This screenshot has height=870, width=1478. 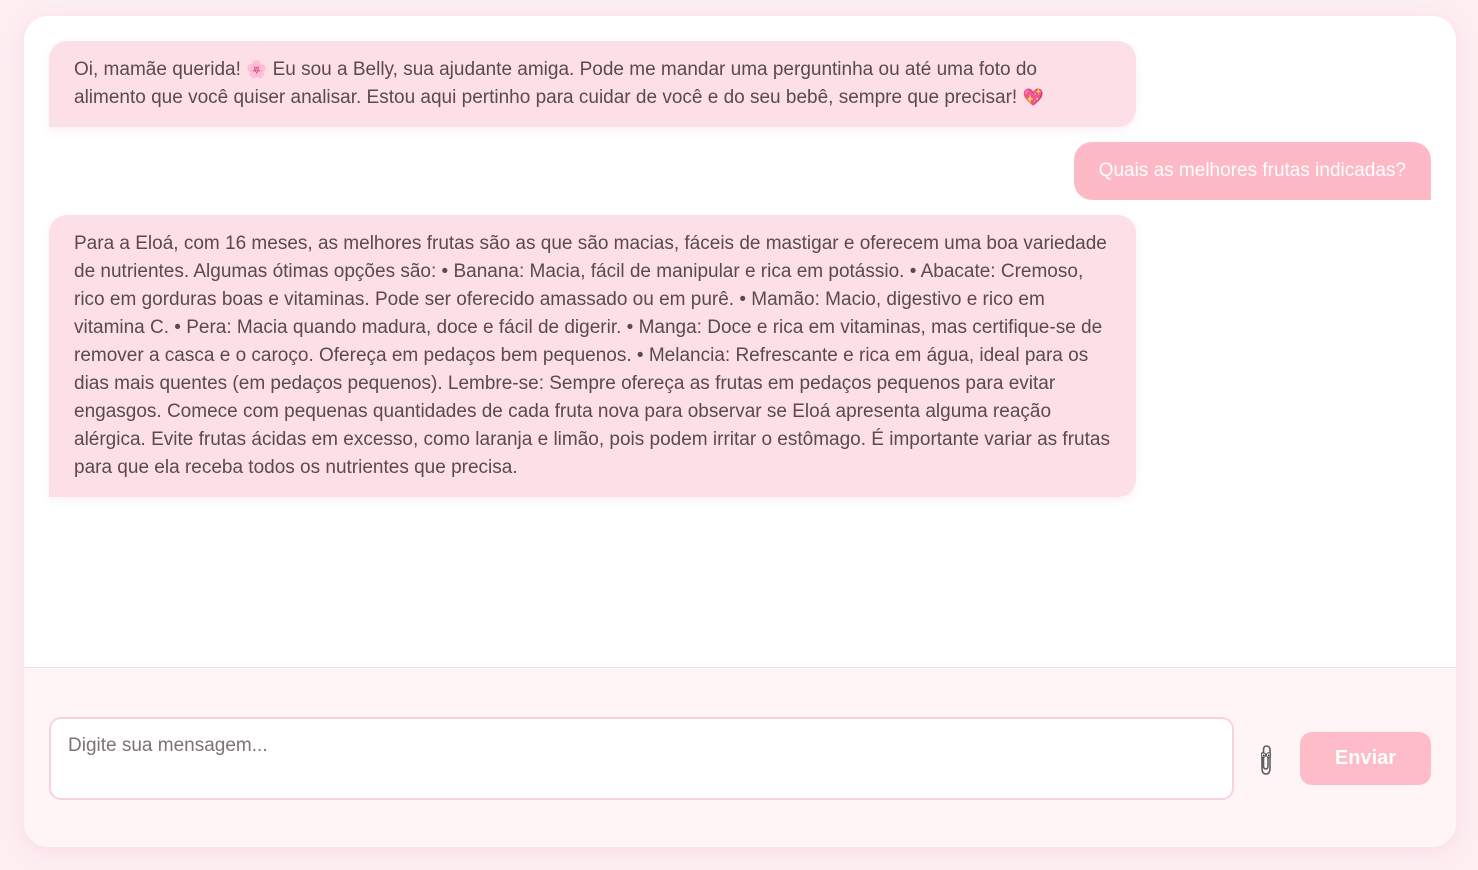 I want to click on heart-icon: 💖, so click(x=1033, y=98).